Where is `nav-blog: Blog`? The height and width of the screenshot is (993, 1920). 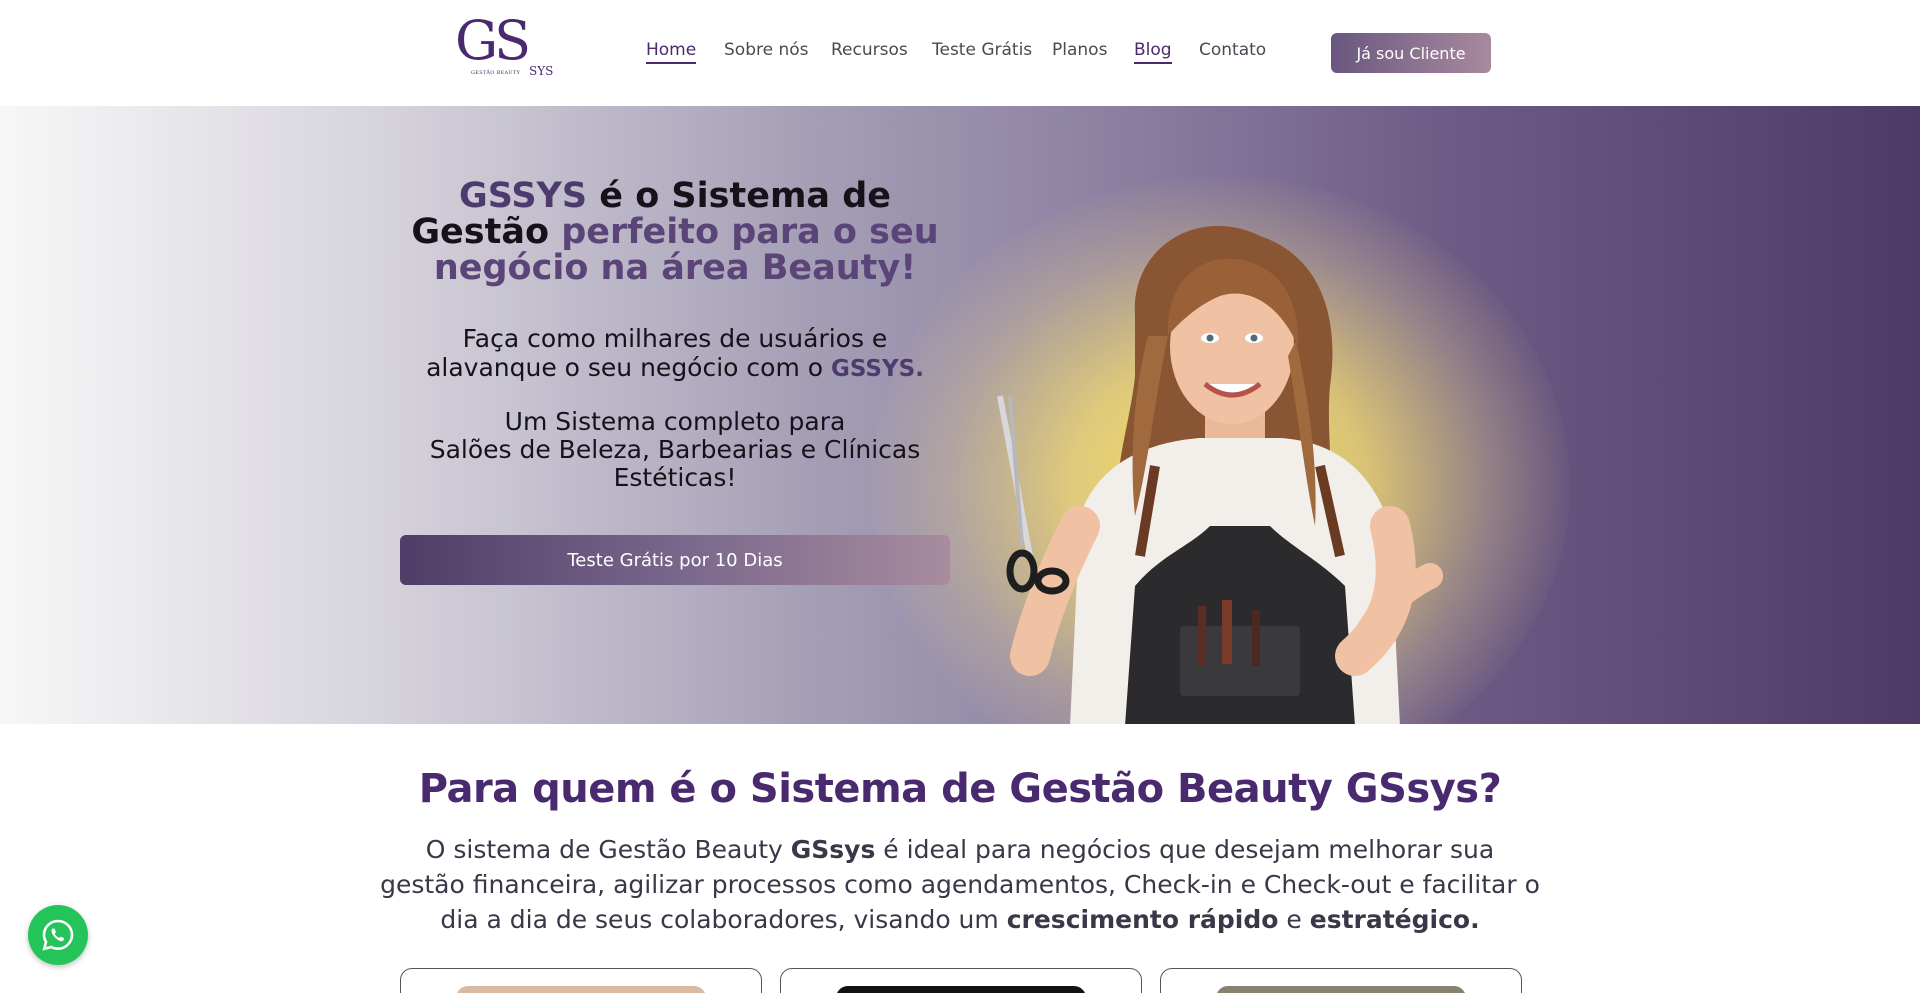
nav-blog: Blog is located at coordinates (1153, 52).